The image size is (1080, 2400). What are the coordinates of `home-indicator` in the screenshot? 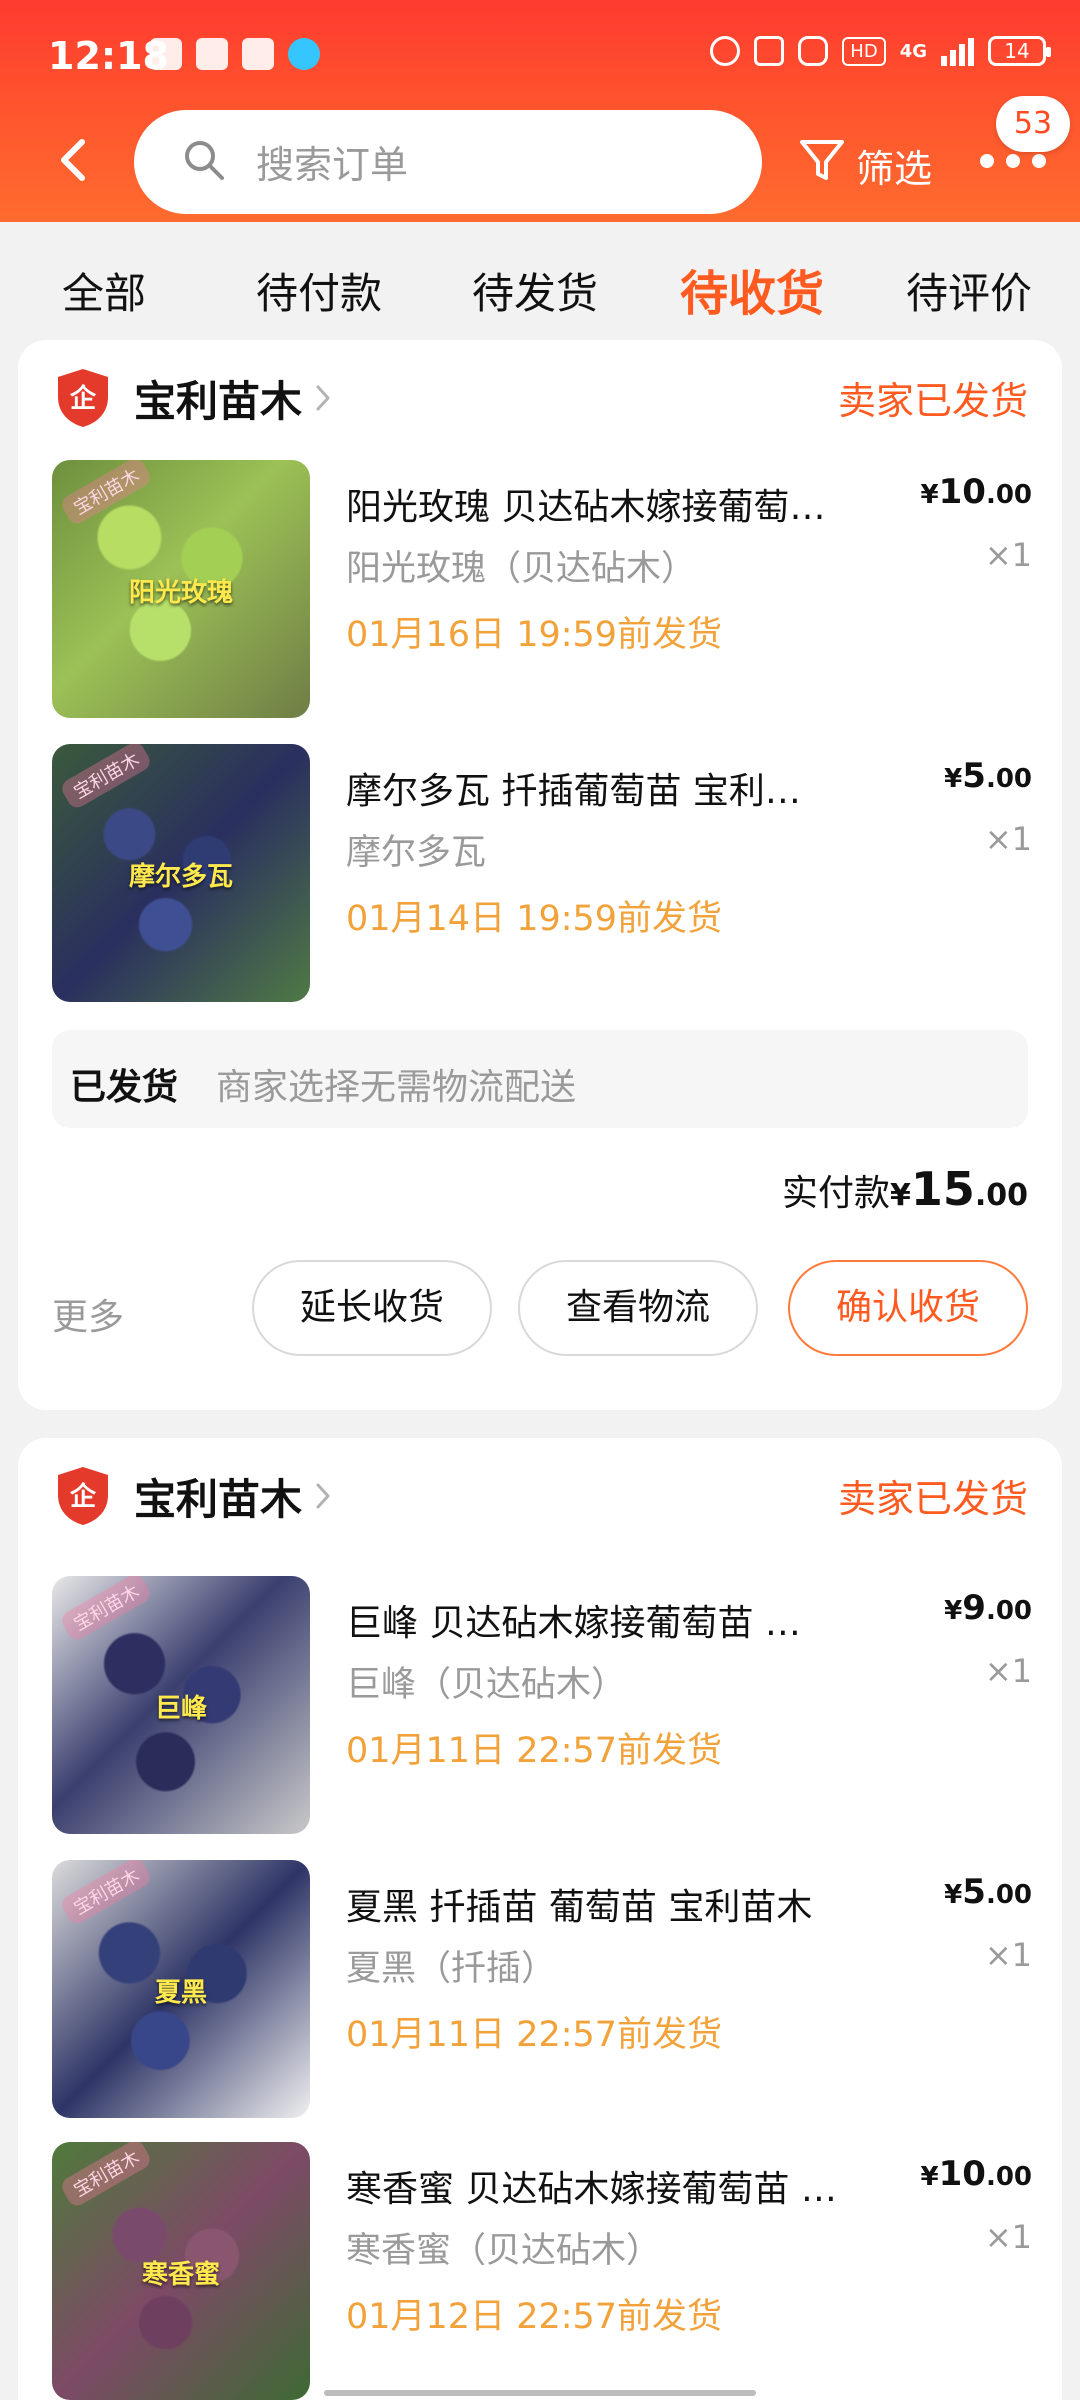 It's located at (540, 2393).